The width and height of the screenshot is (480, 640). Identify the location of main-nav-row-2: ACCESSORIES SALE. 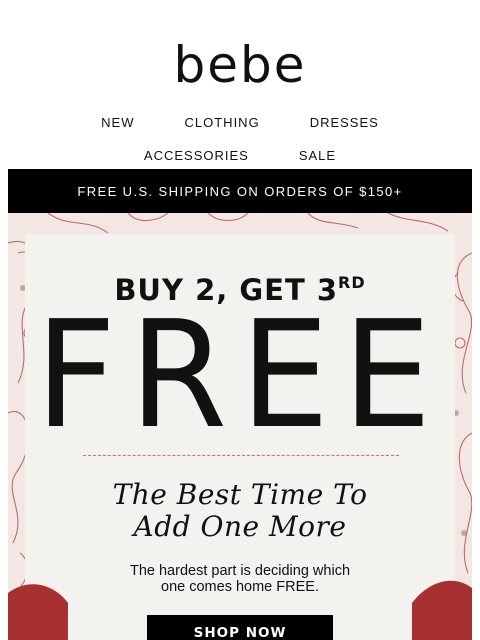
(240, 155).